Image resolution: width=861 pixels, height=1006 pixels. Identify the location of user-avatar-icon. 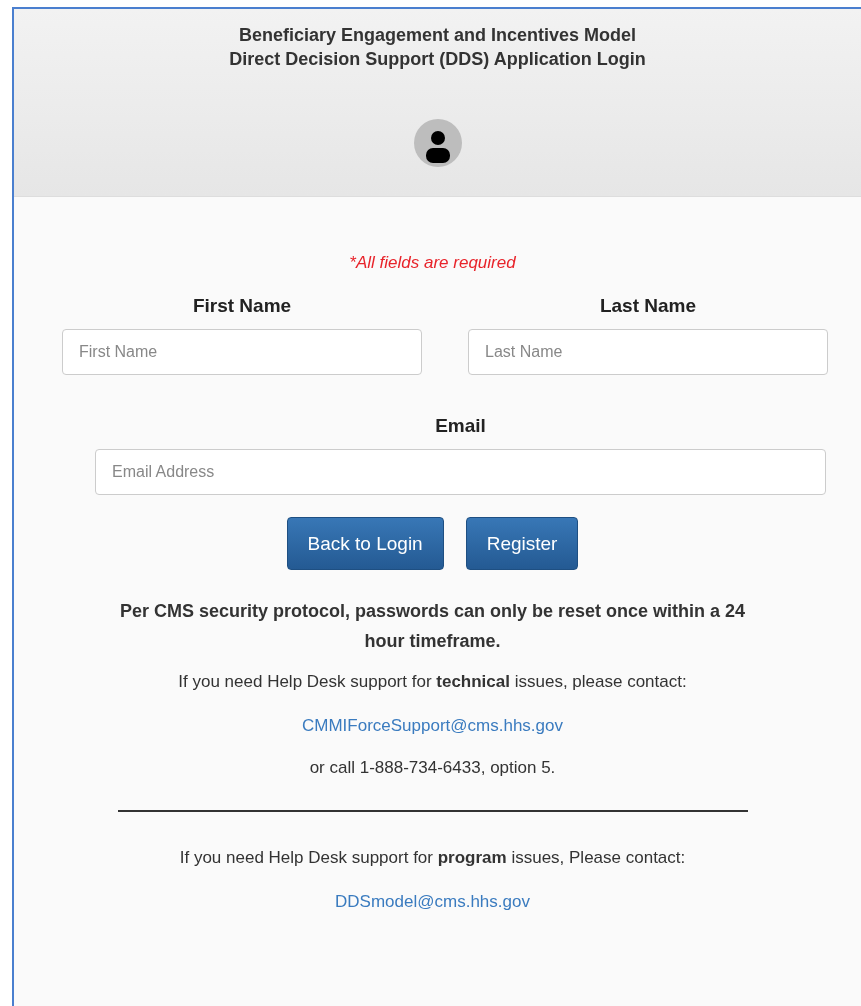
(437, 143).